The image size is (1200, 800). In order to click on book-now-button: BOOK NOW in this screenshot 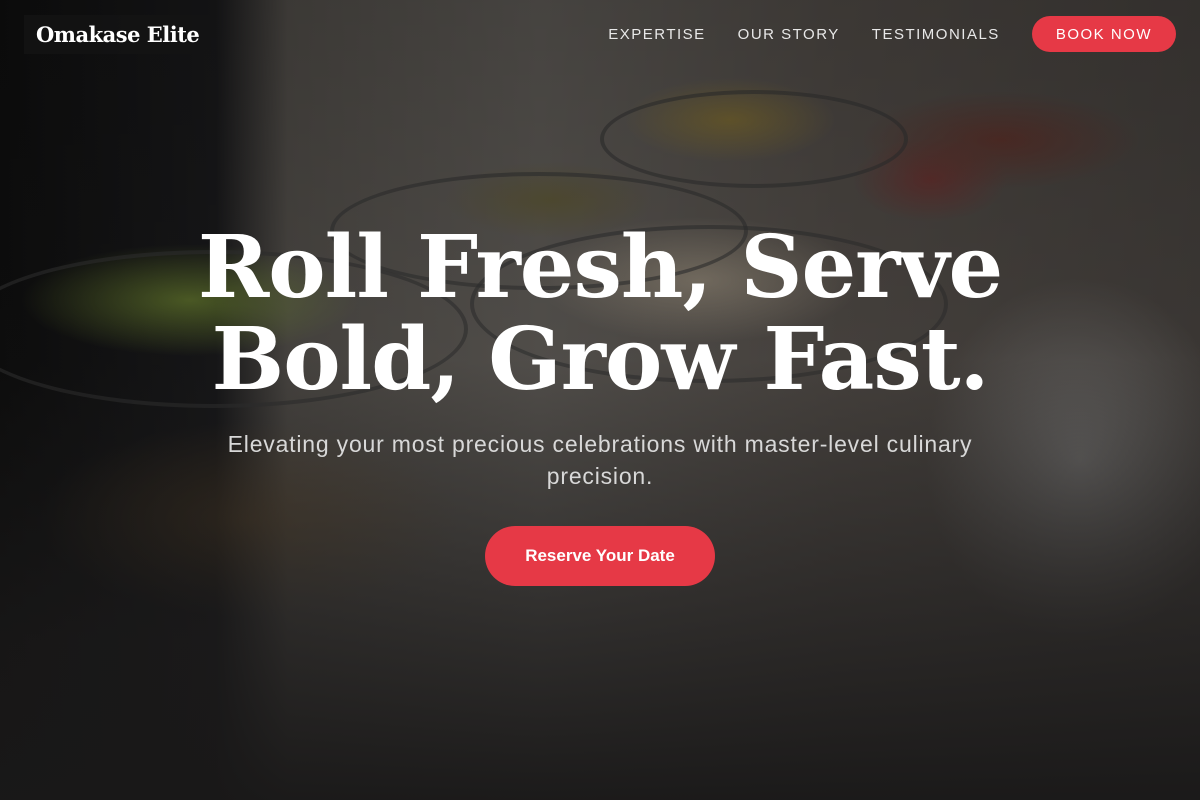, I will do `click(1103, 34)`.